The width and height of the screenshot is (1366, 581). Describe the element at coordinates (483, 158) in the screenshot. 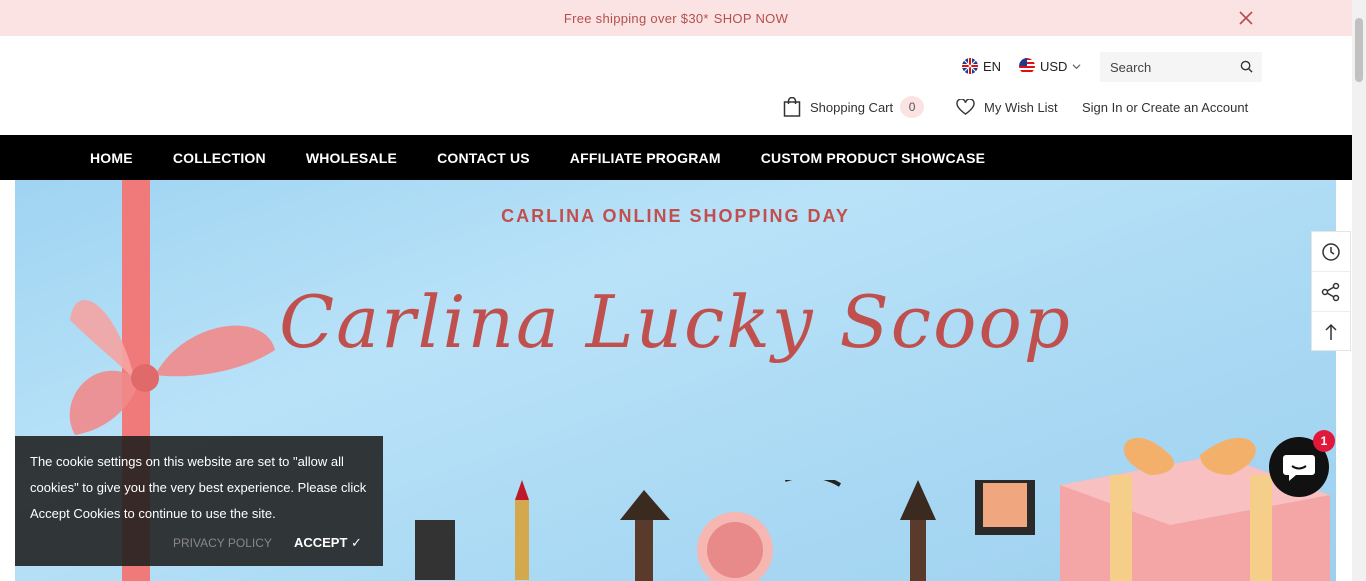

I see `nav-contact-us: CONTACT US` at that location.